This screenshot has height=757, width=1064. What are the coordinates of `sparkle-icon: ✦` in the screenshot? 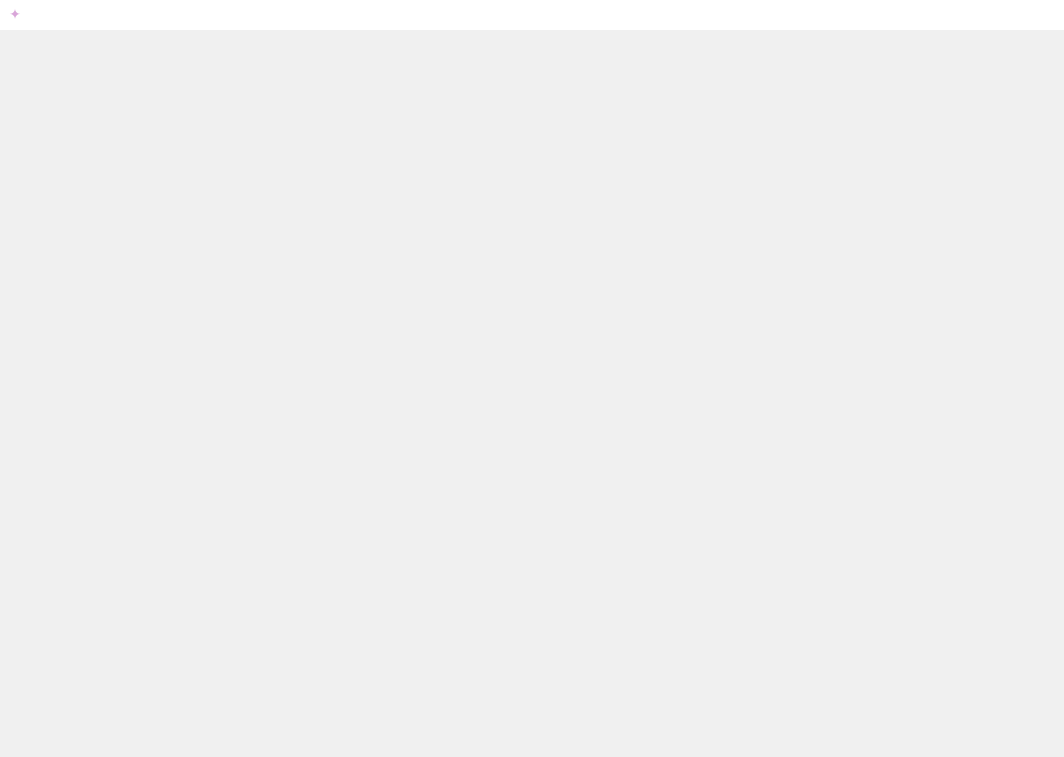 It's located at (15, 14).